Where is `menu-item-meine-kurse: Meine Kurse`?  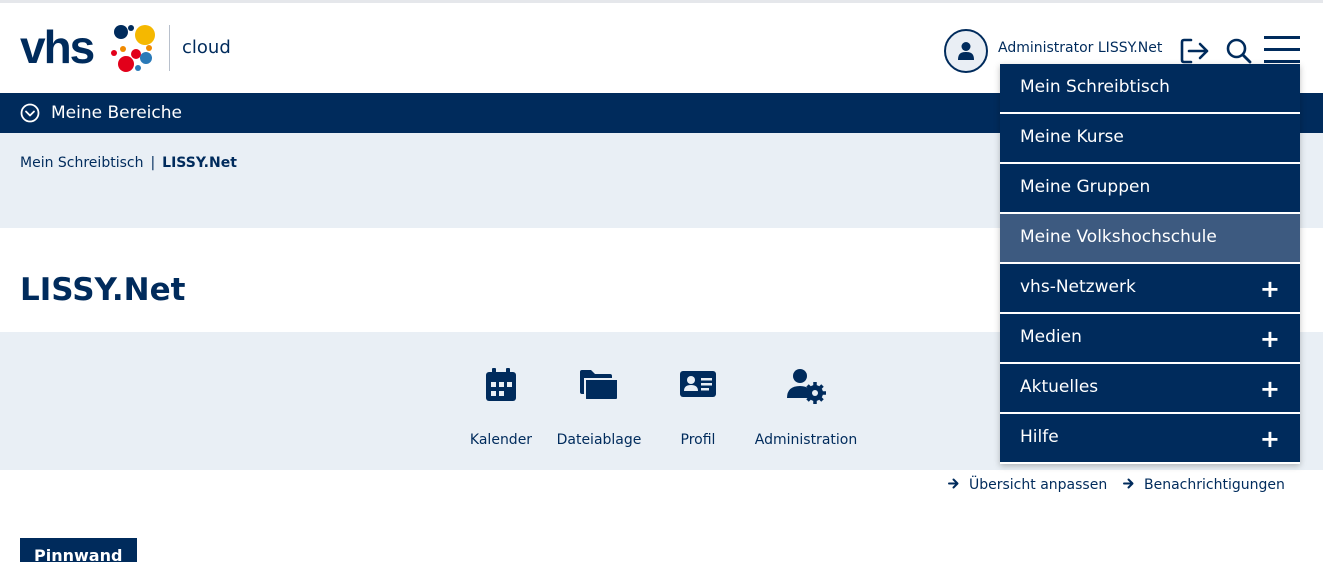
menu-item-meine-kurse: Meine Kurse is located at coordinates (1150, 139).